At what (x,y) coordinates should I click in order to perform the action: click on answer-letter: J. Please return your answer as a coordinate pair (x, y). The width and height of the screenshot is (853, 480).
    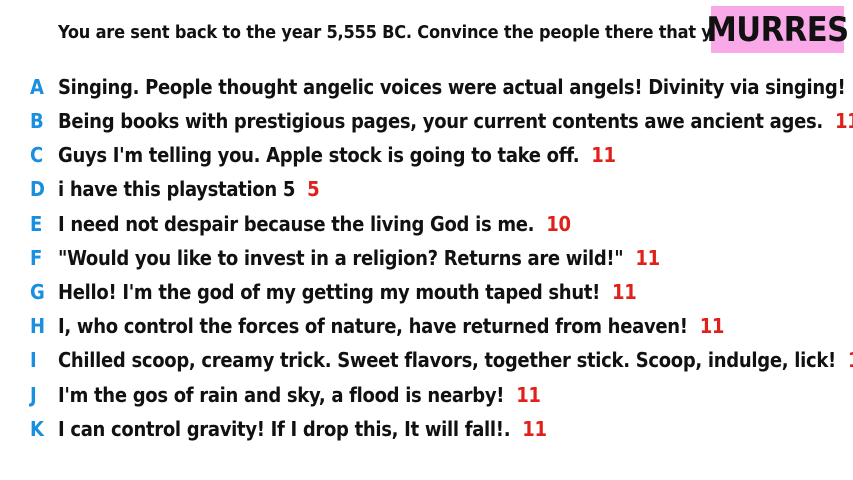
    Looking at the image, I should click on (33, 395).